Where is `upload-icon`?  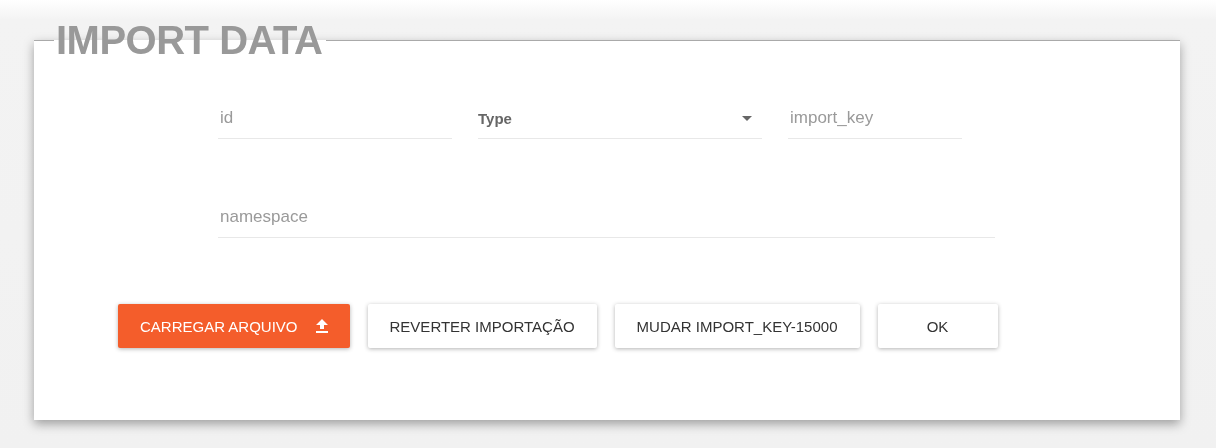
upload-icon is located at coordinates (321, 326).